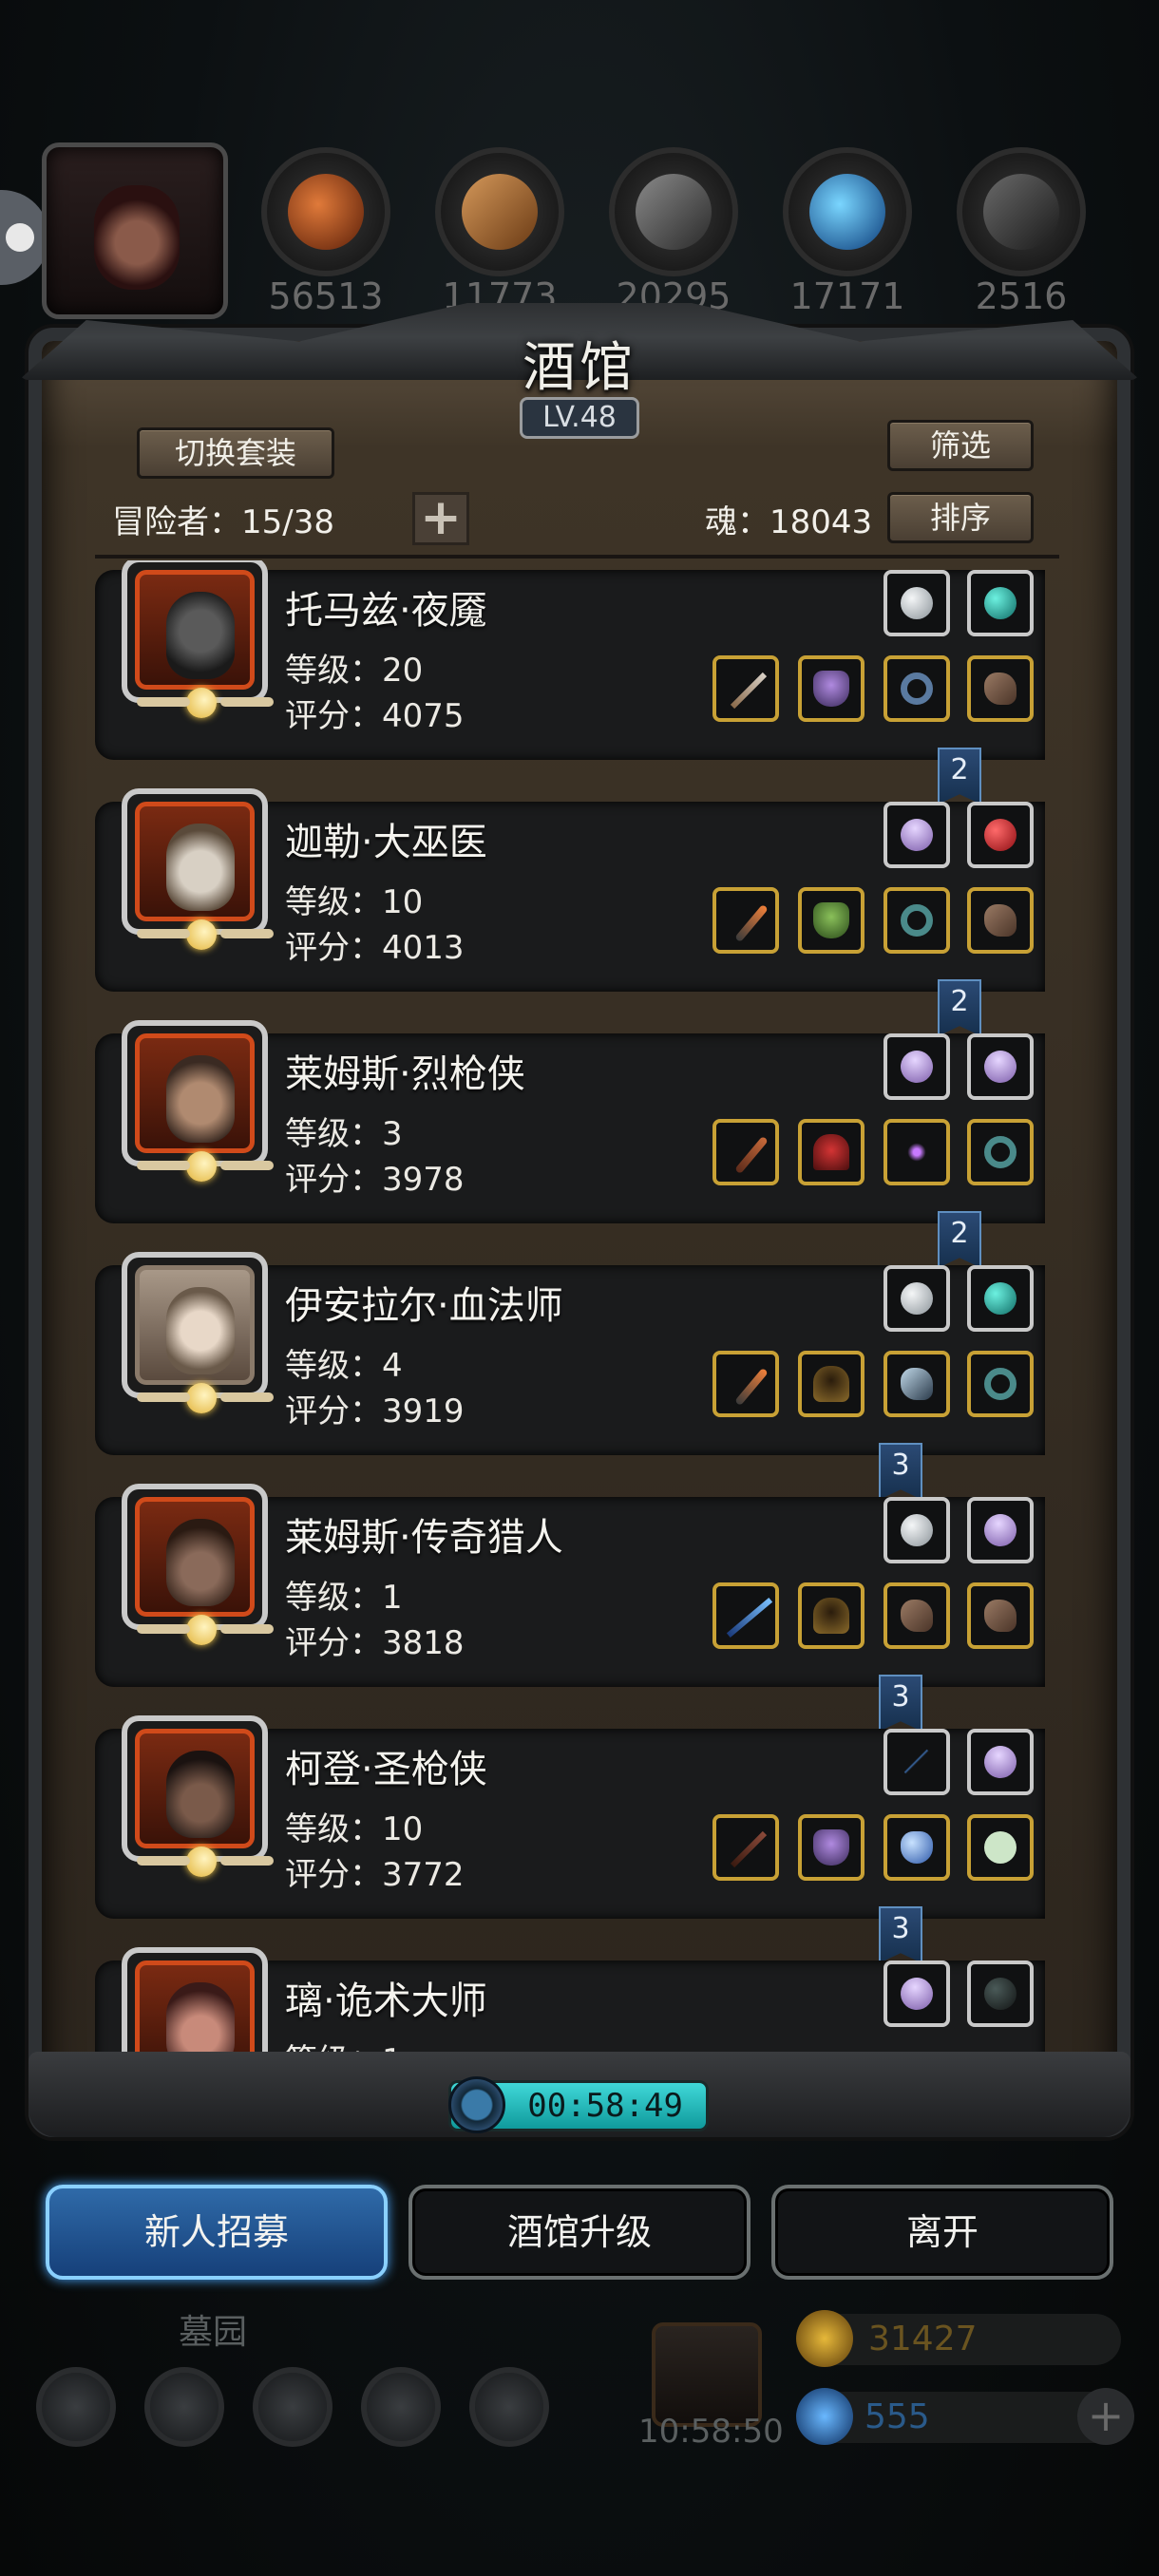 The image size is (1159, 2576). Describe the element at coordinates (570, 890) in the screenshot. I see `hero-row: 迦勒·大巫医 等级：10 评分：4013` at that location.